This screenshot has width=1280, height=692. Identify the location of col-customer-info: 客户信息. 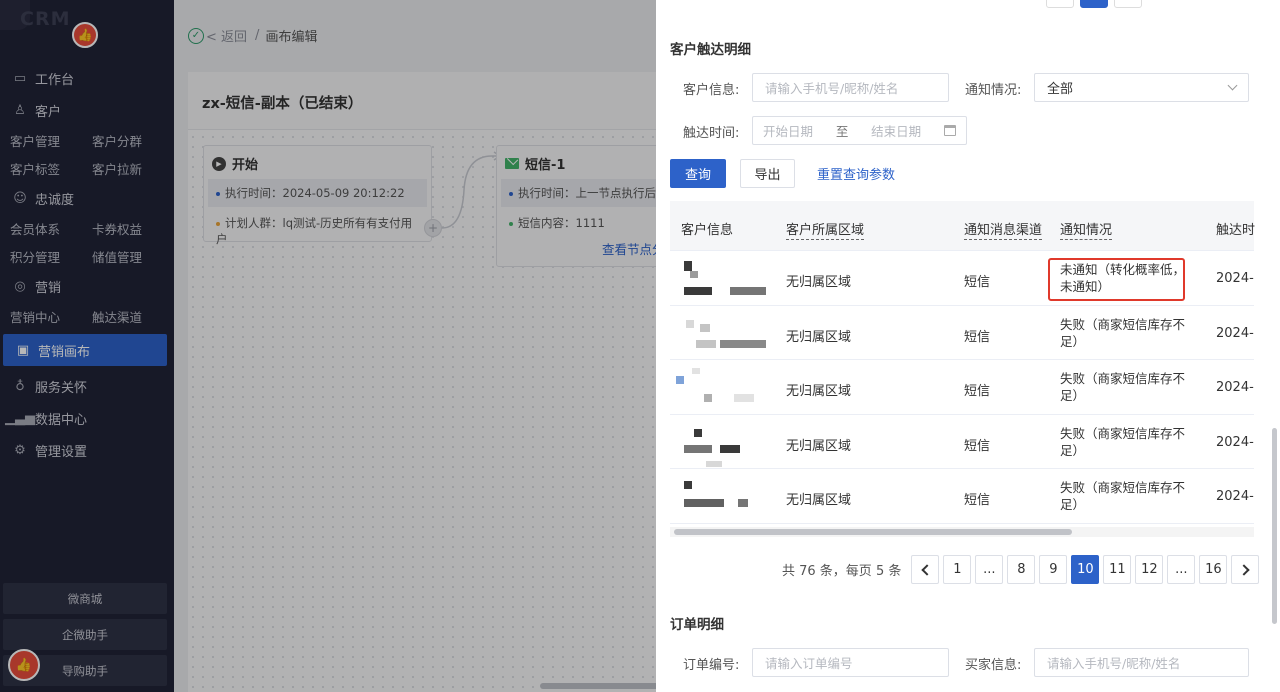
(707, 230).